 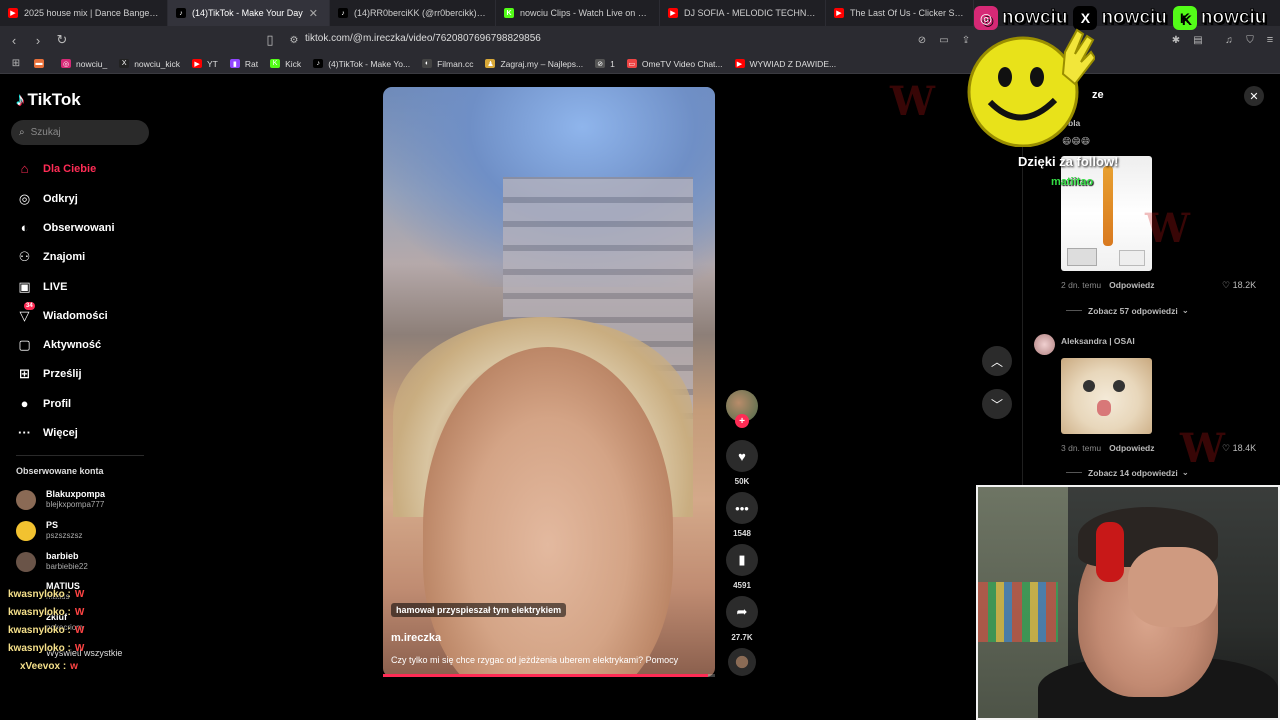 I want to click on video-progress-fill, so click(x=546, y=675).